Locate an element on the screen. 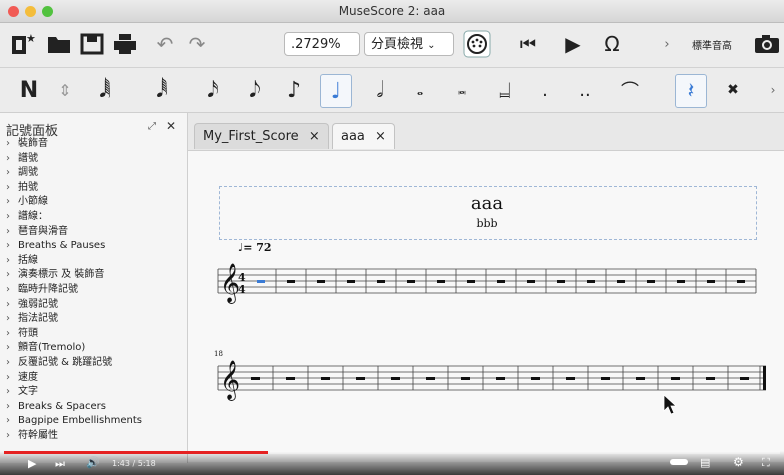 The image size is (784, 475). note-mode-chevron-icon: ⇕ is located at coordinates (65, 90).